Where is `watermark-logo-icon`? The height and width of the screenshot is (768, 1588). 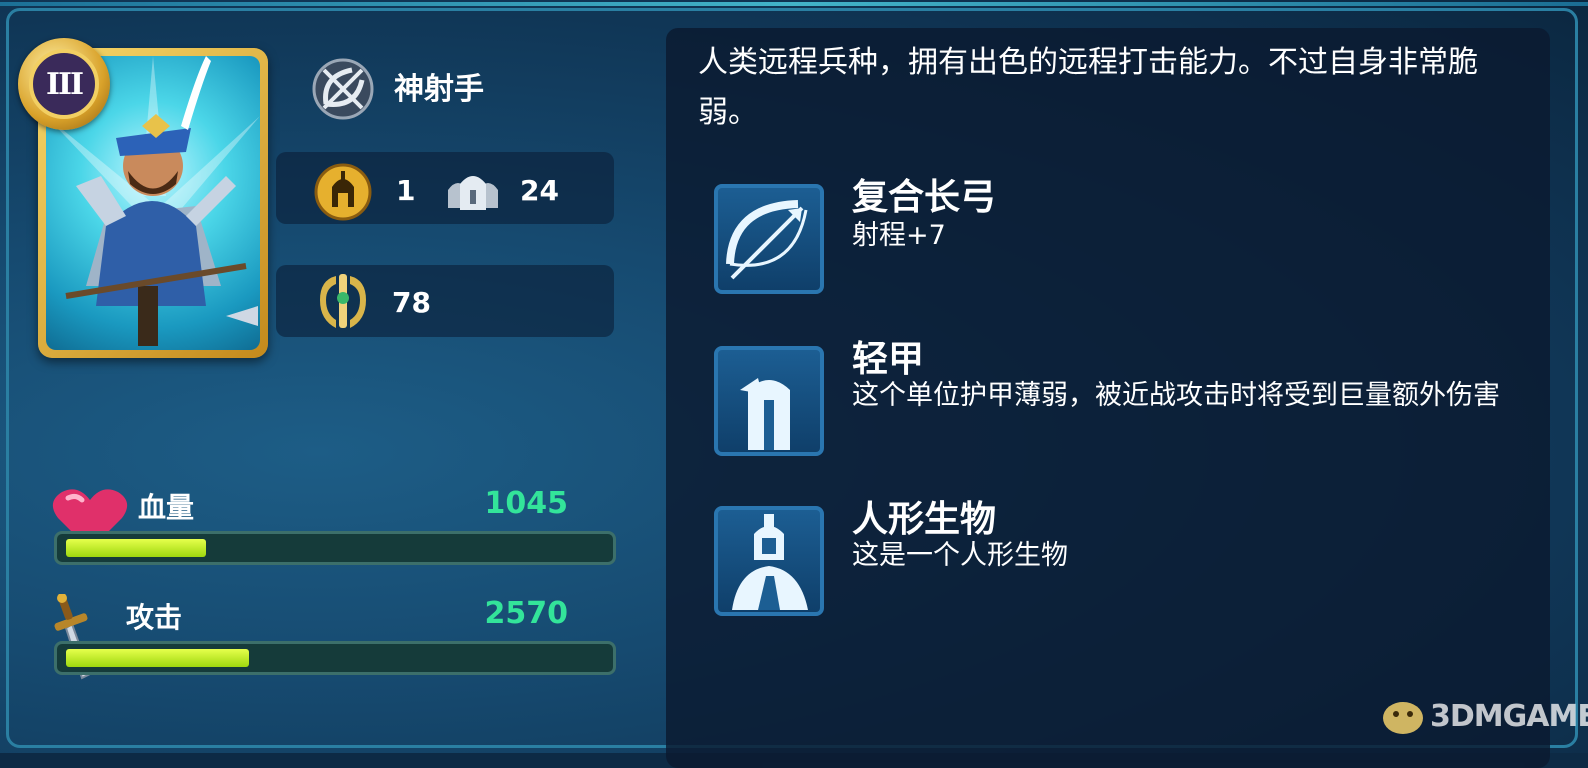 watermark-logo-icon is located at coordinates (1403, 718).